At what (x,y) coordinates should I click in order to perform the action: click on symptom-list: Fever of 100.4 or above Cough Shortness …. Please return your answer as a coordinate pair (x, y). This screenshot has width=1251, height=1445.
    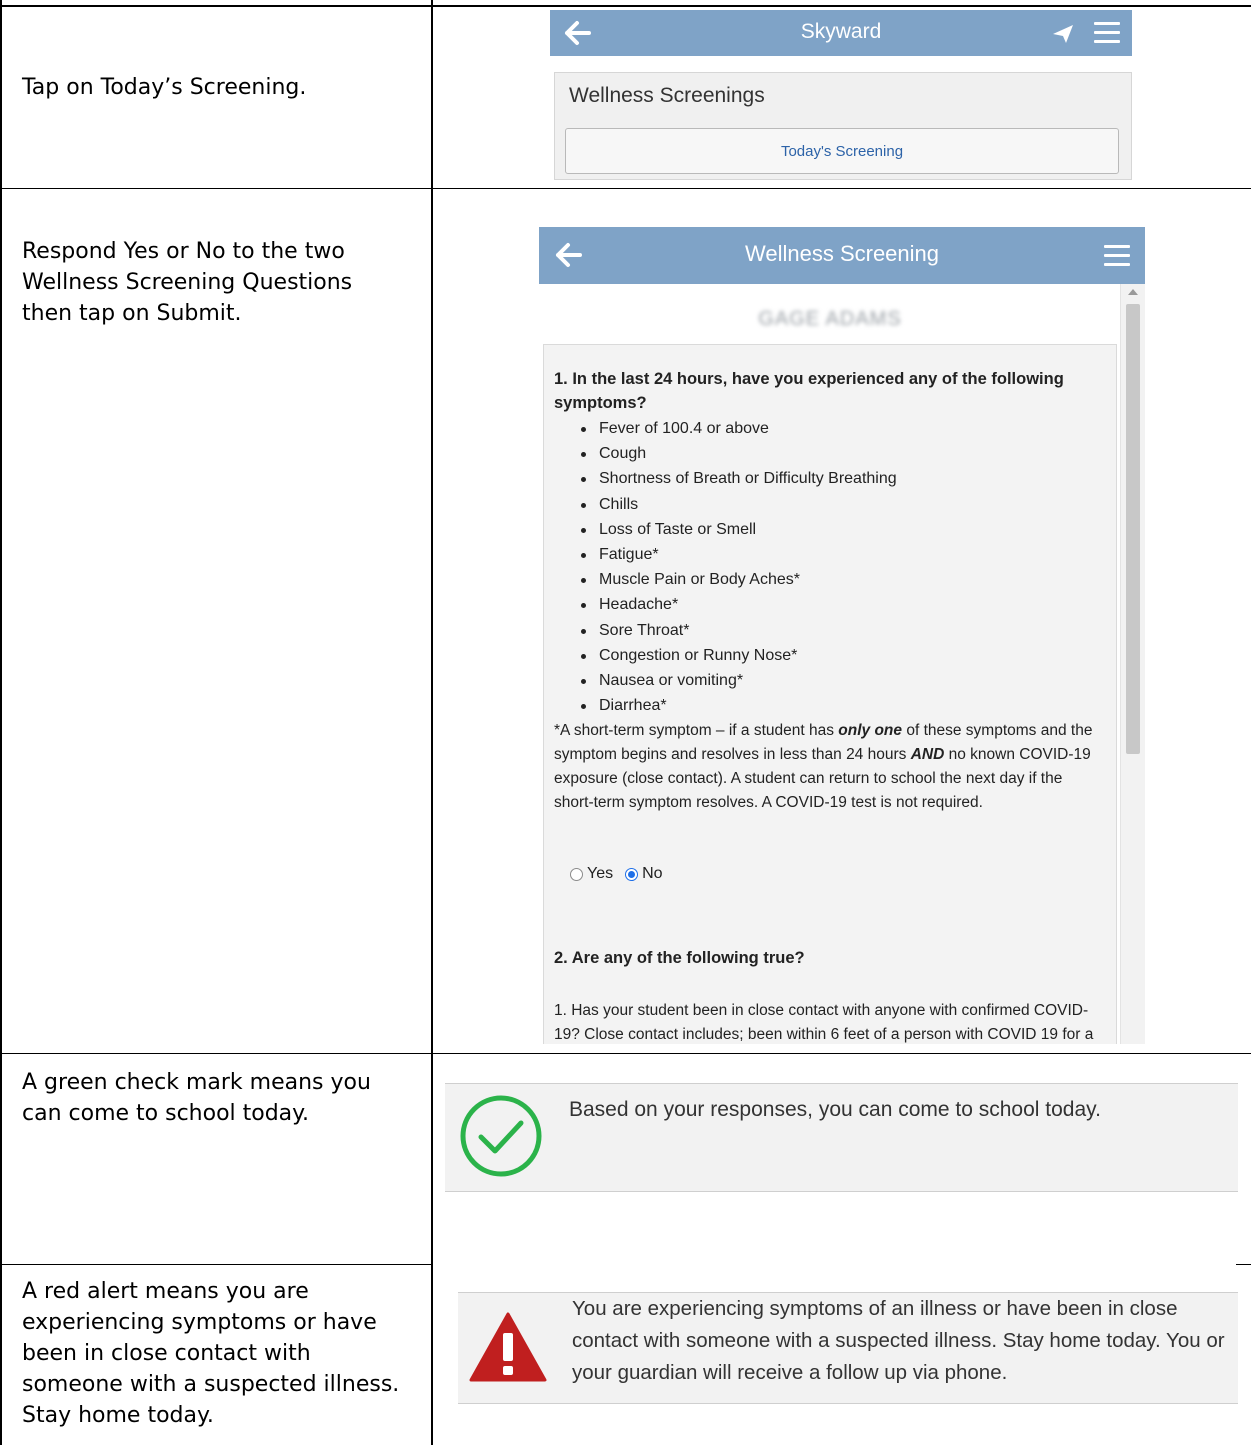
    Looking at the image, I should click on (737, 567).